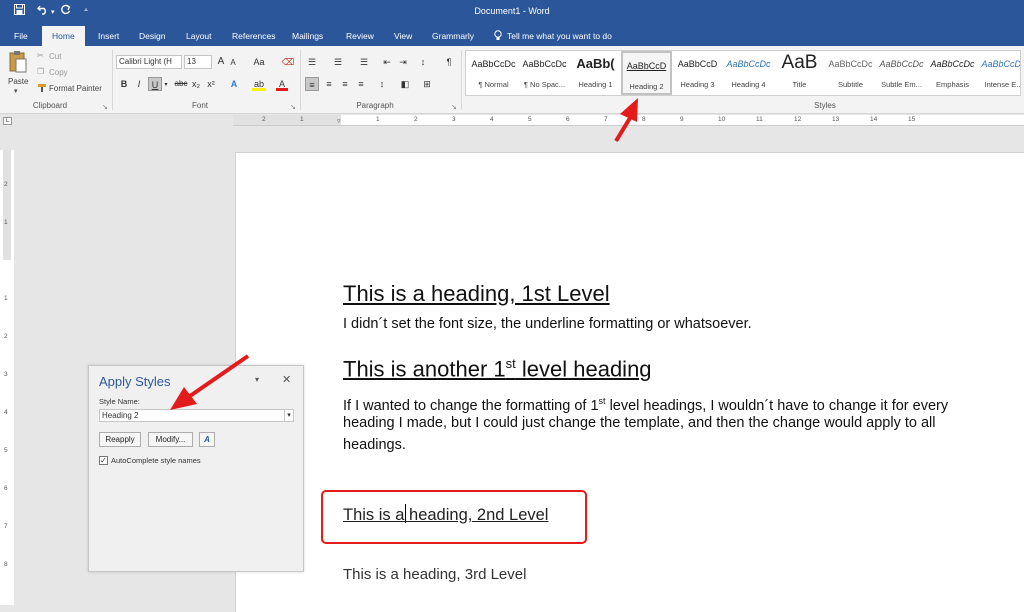  What do you see at coordinates (360, 36) in the screenshot?
I see `tab-review: Review` at bounding box center [360, 36].